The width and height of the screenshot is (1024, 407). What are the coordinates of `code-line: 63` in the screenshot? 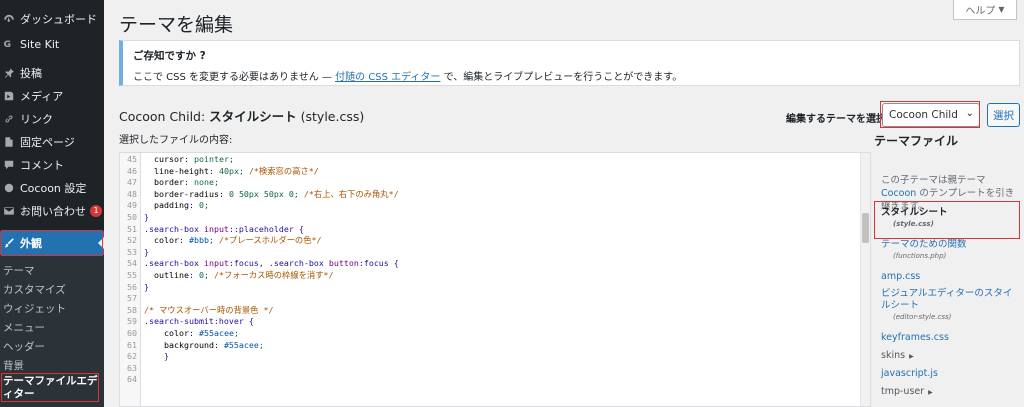 It's located at (490, 369).